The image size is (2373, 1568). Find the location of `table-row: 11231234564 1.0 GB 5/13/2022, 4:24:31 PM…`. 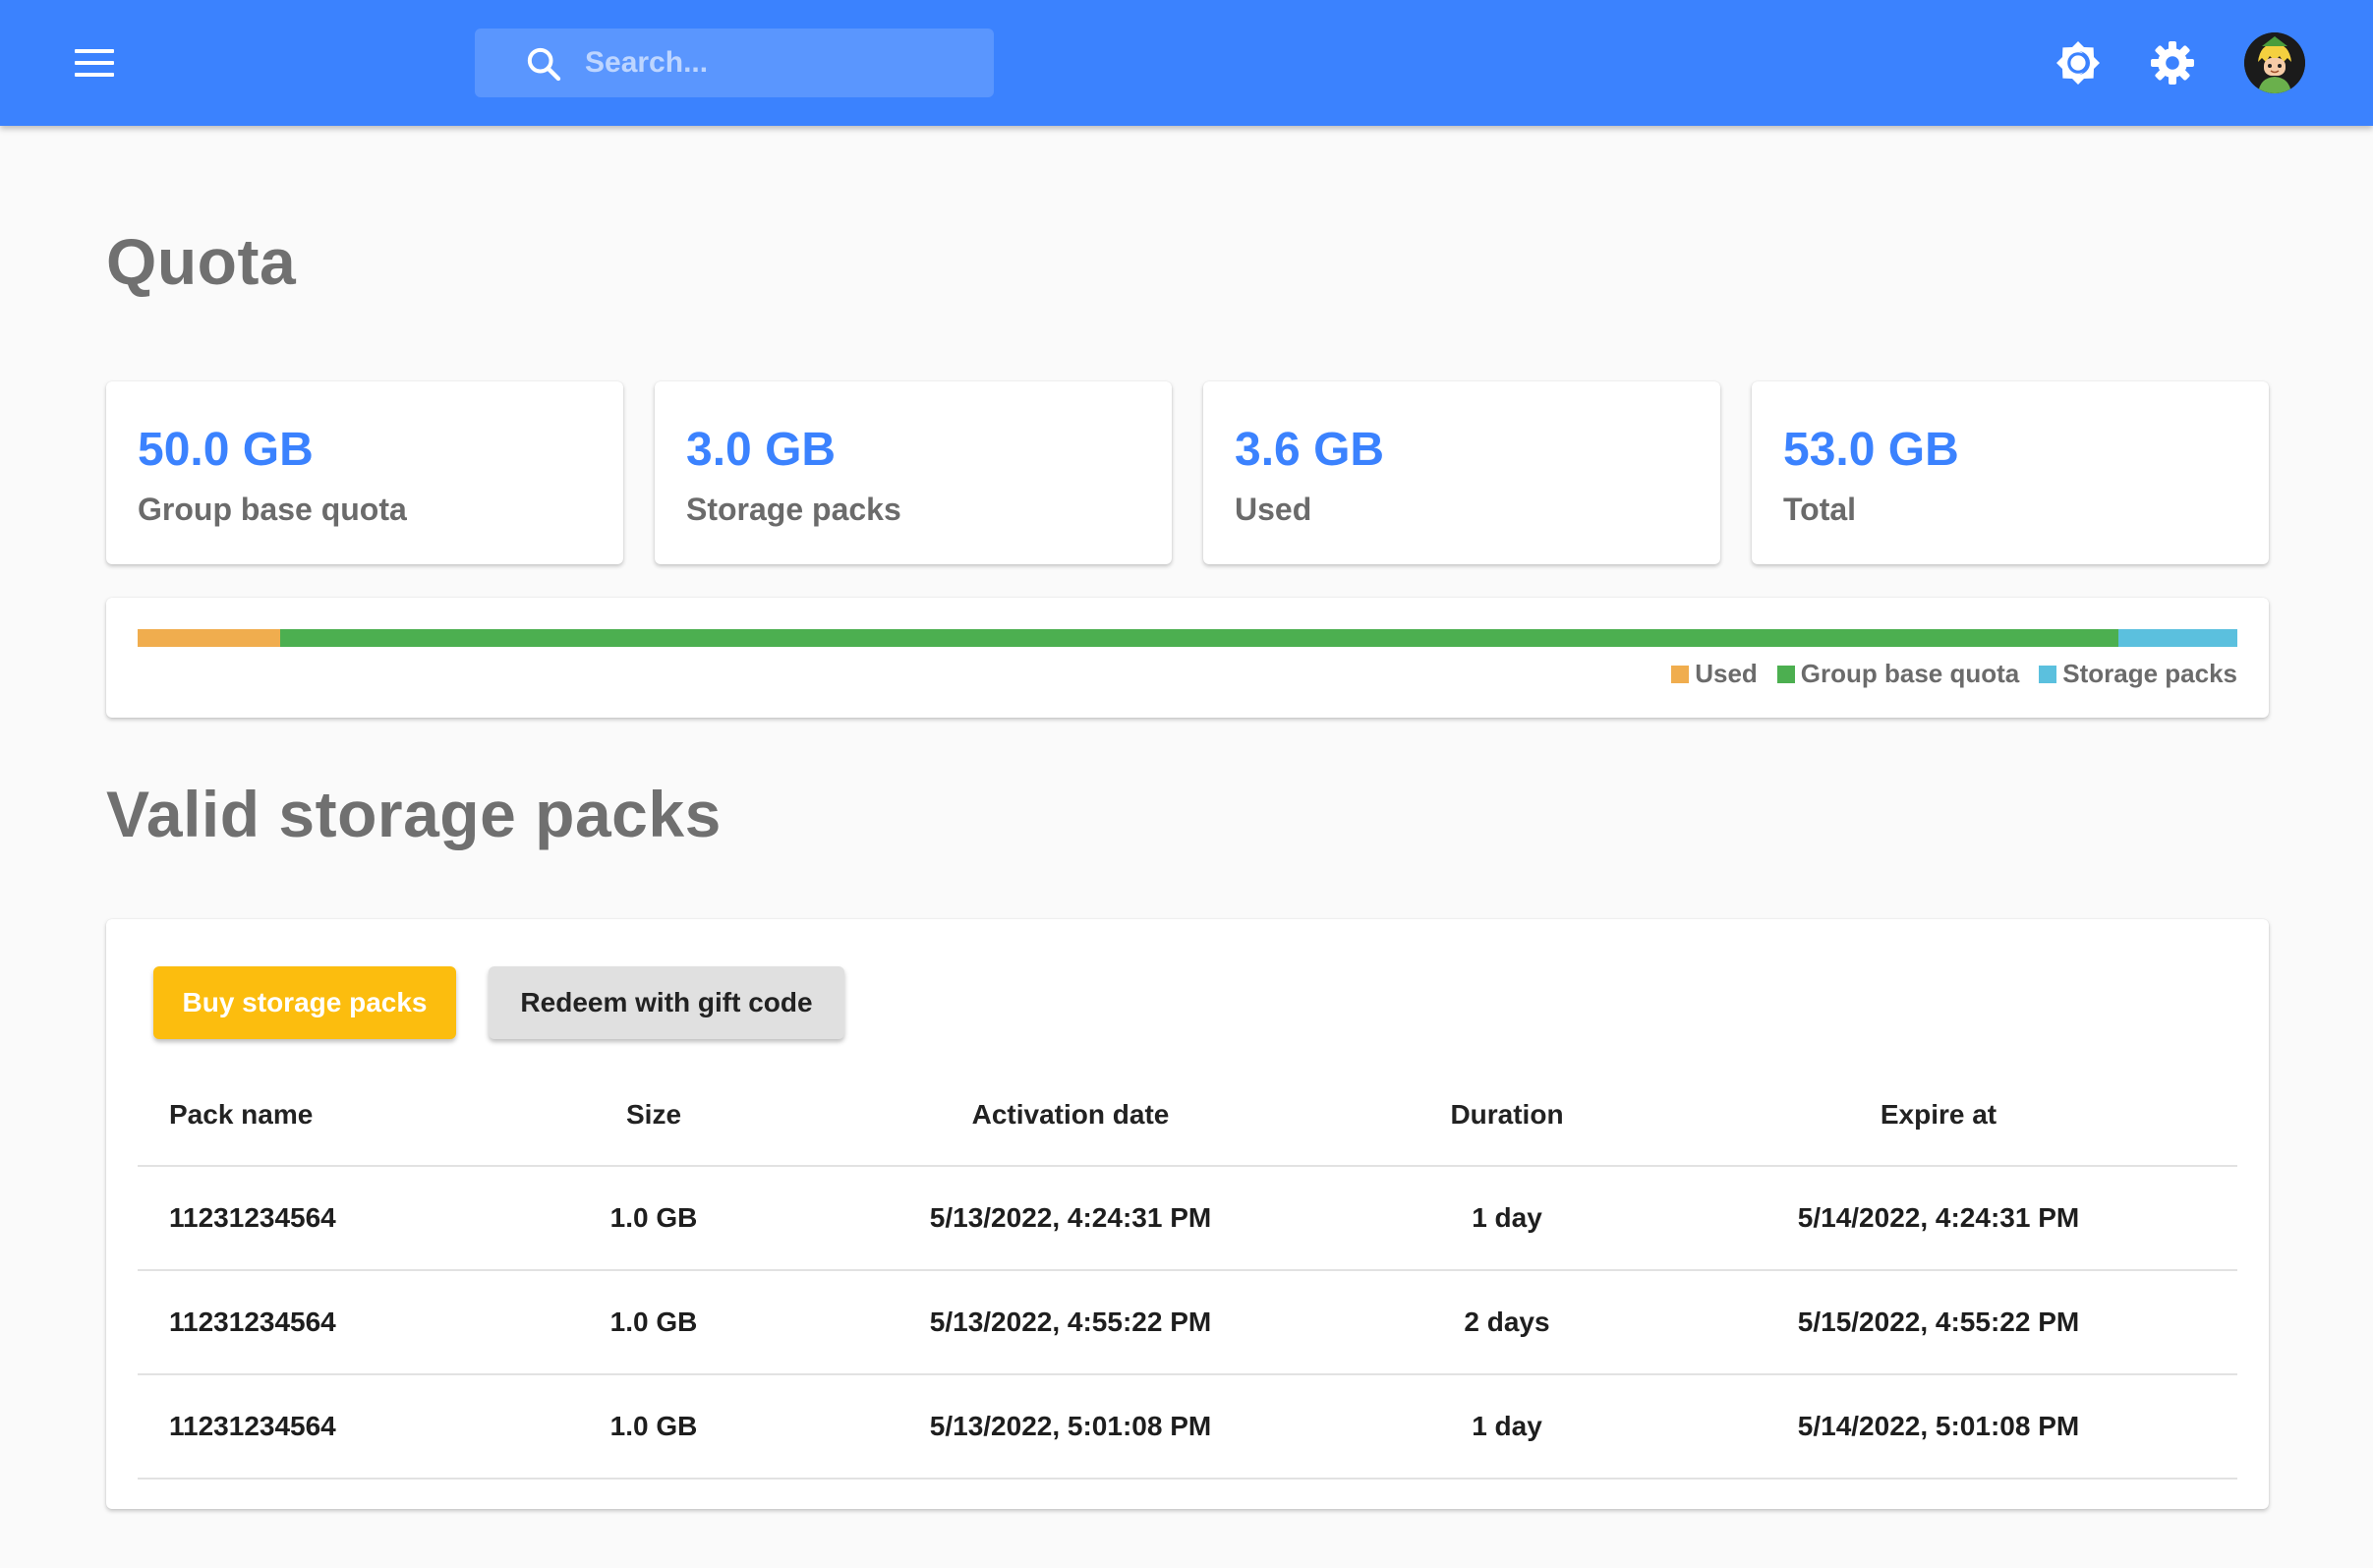

table-row: 11231234564 1.0 GB 5/13/2022, 4:24:31 PM… is located at coordinates (1187, 1219).